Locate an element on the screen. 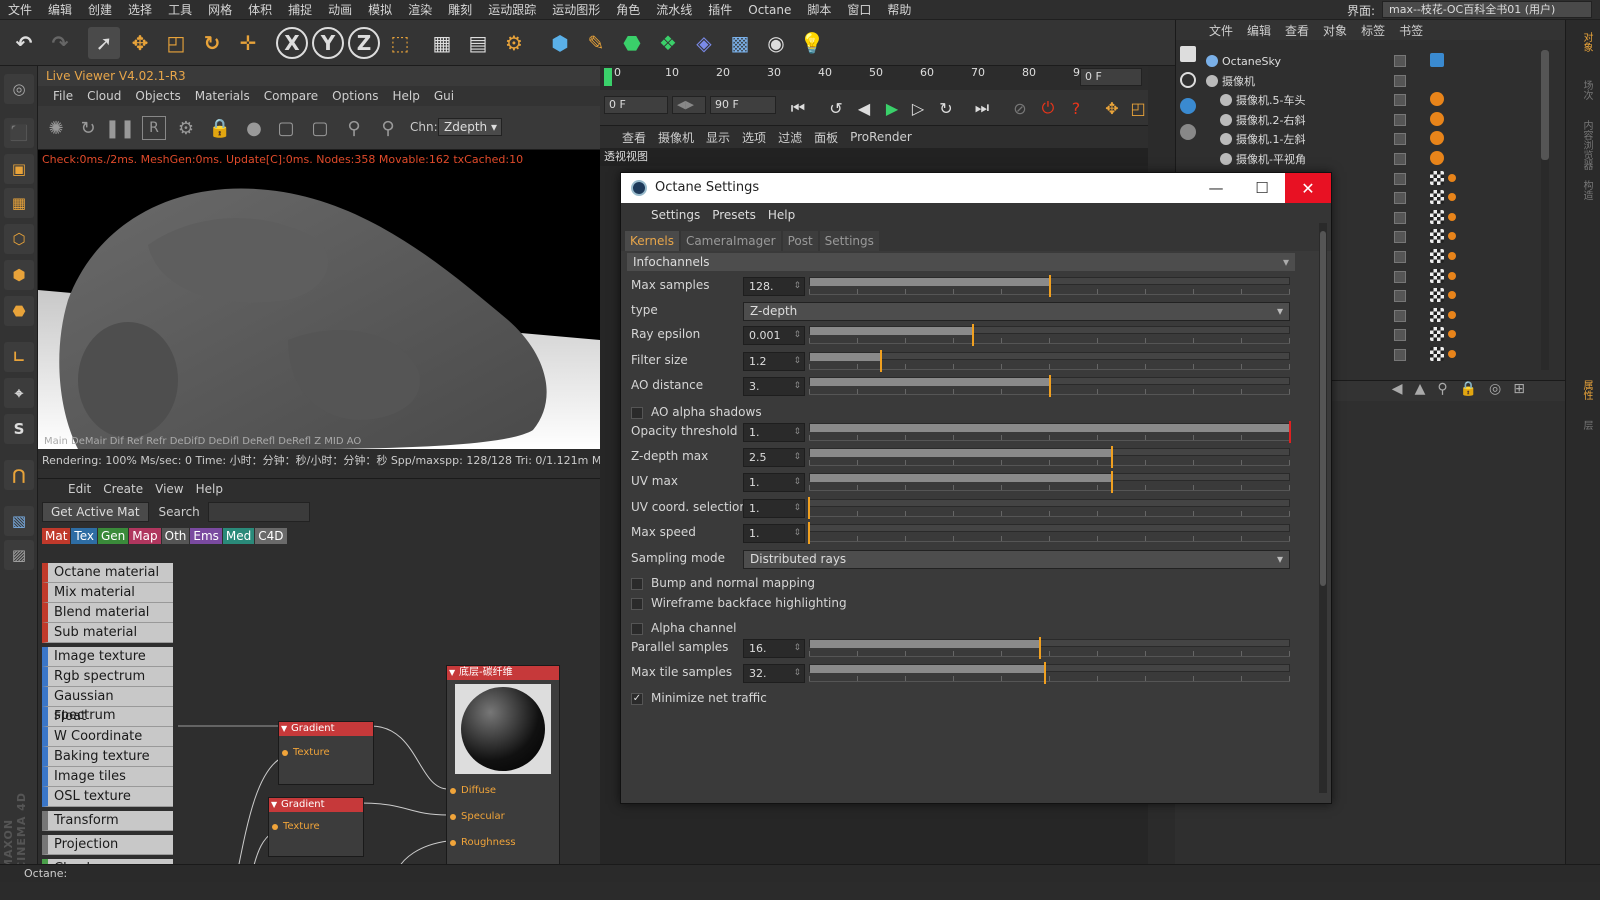 The height and width of the screenshot is (900, 1600). node-list-item: Gaussian spectrum is located at coordinates (107, 705).